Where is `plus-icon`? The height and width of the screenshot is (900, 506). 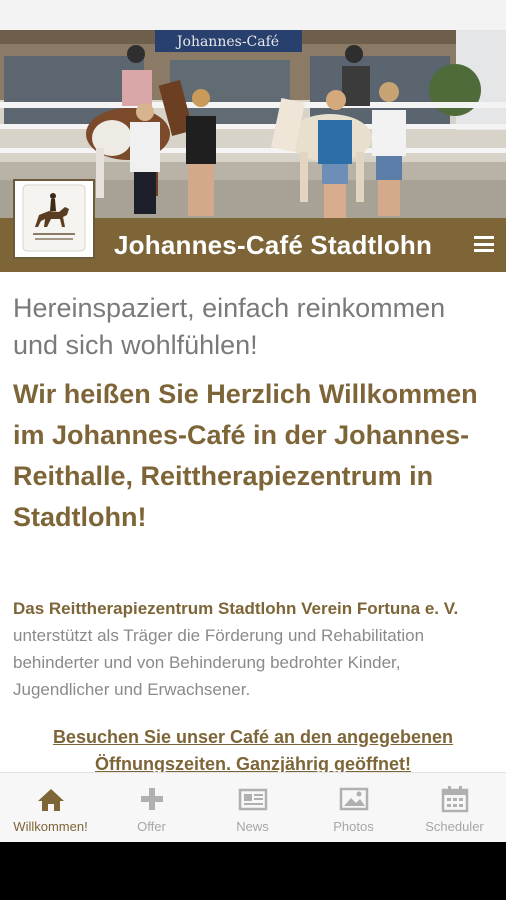
plus-icon is located at coordinates (152, 799).